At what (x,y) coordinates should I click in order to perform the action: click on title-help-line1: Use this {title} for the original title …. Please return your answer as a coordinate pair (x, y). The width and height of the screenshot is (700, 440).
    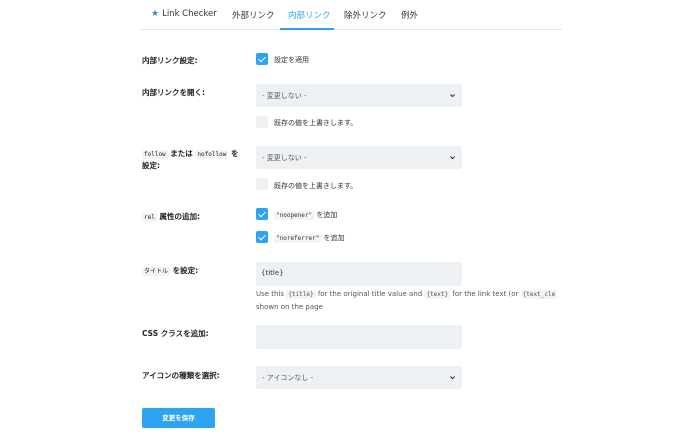
    Looking at the image, I should click on (409, 294).